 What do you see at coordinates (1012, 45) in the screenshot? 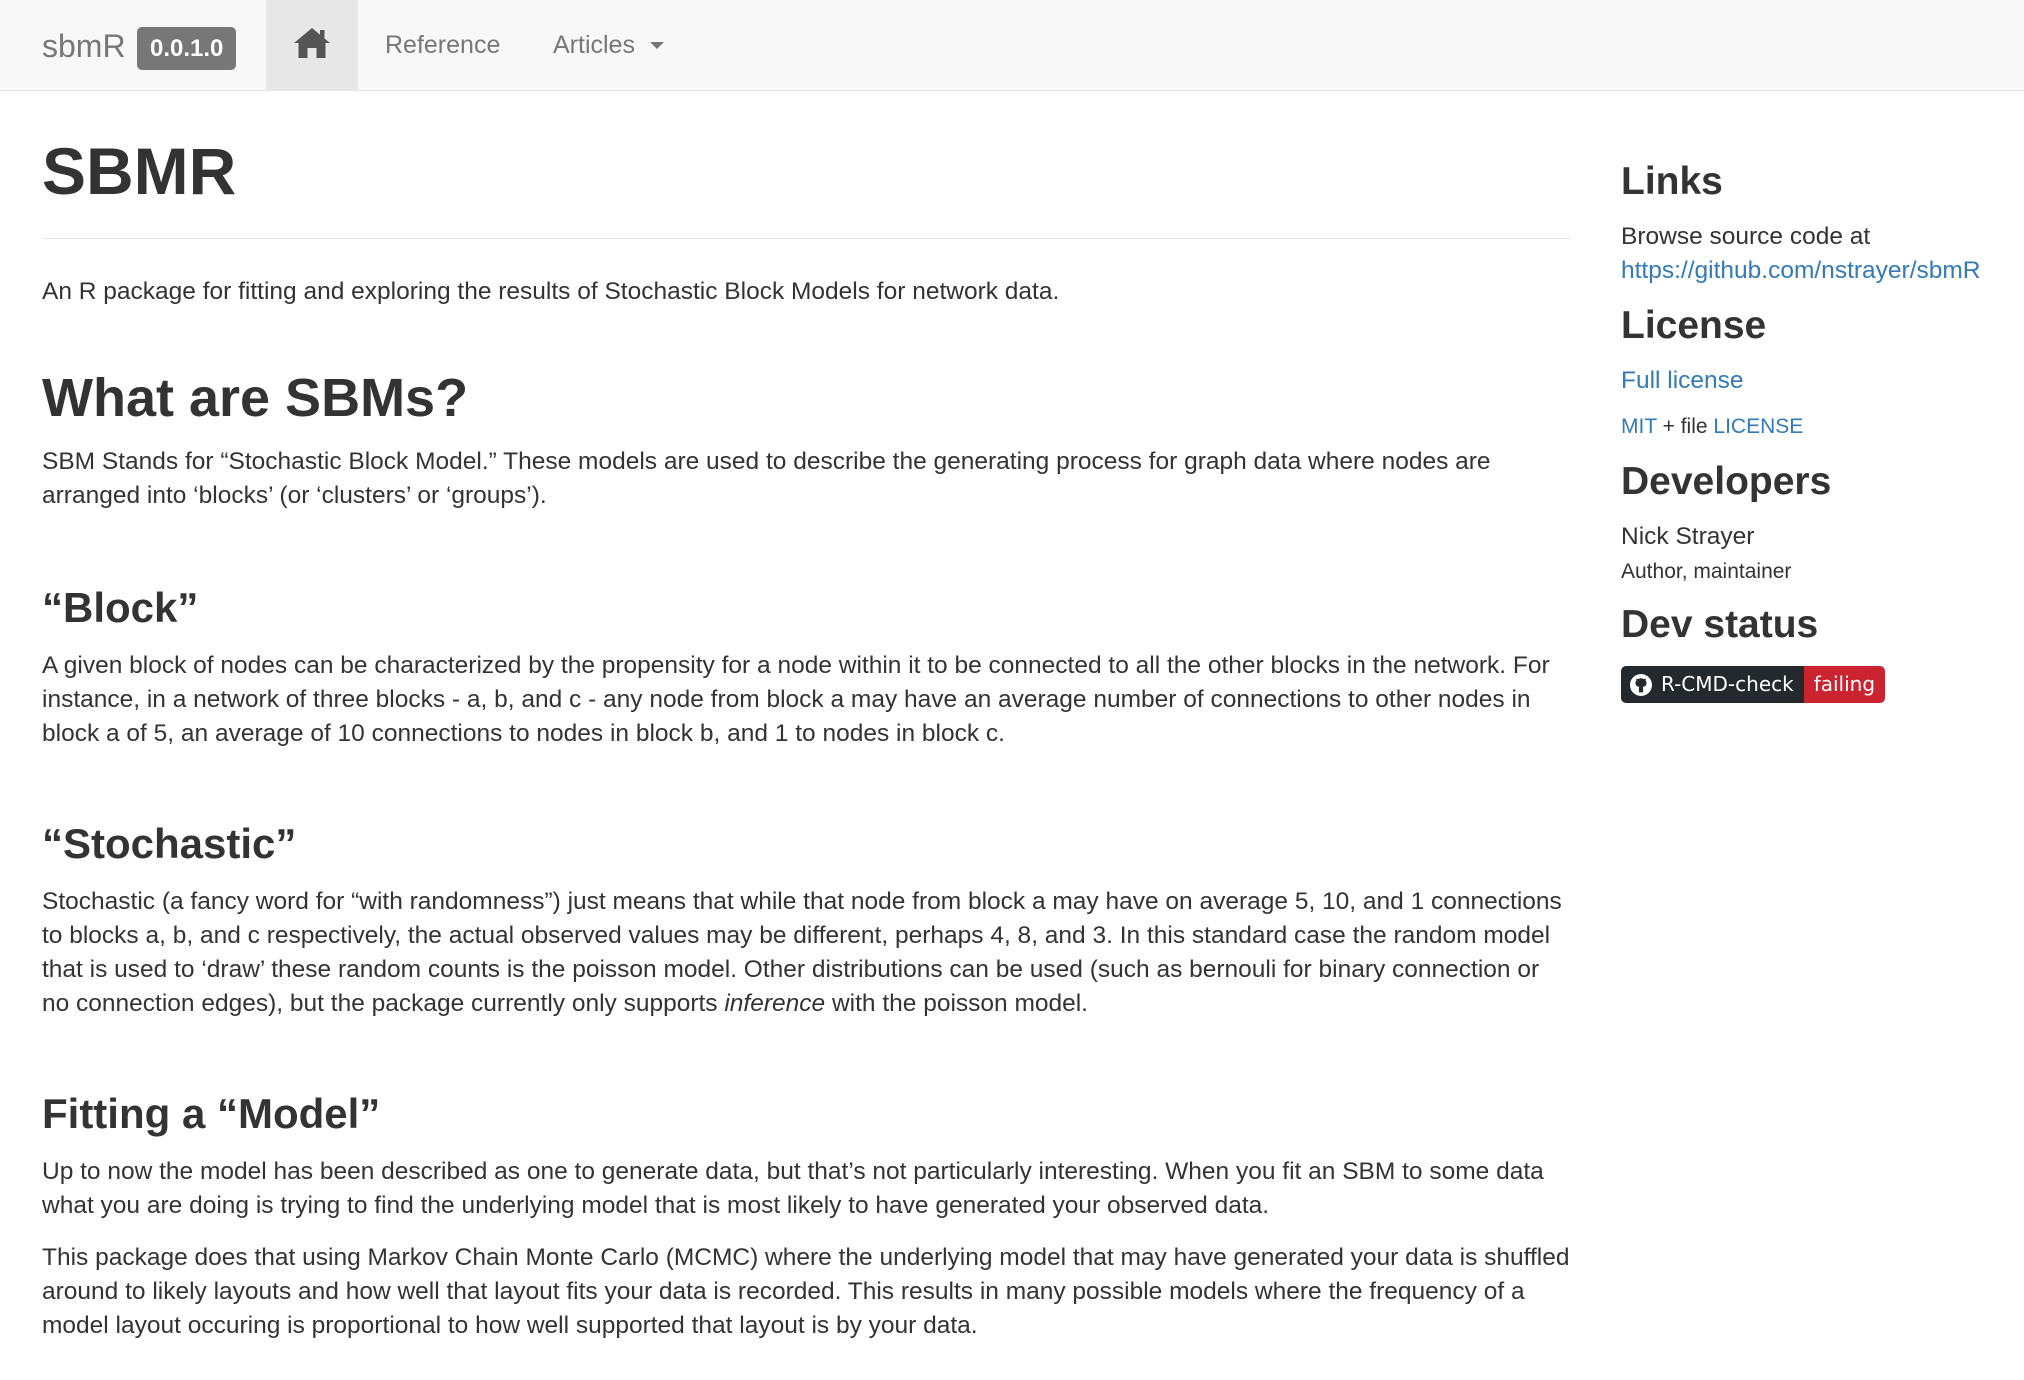
I see `navbar: sbmR 0.0.1.0 Reference Articles` at bounding box center [1012, 45].